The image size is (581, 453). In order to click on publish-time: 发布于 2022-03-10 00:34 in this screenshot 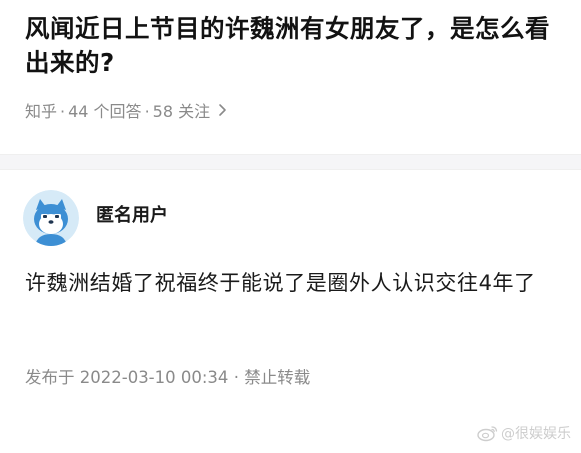, I will do `click(127, 377)`.